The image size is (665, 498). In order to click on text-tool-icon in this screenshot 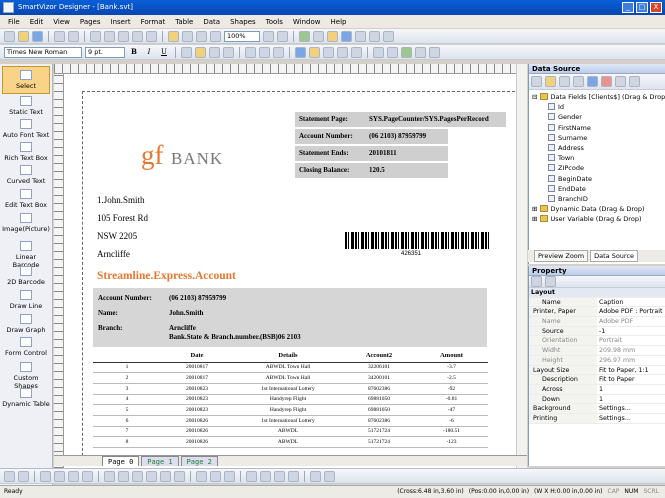, I will do `click(23, 476)`.